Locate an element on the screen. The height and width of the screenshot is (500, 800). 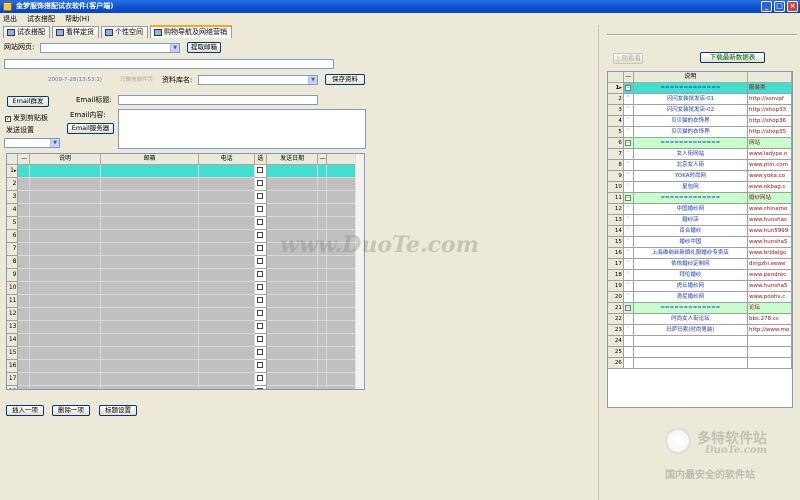
table-row: 12 is located at coordinates (185, 314).